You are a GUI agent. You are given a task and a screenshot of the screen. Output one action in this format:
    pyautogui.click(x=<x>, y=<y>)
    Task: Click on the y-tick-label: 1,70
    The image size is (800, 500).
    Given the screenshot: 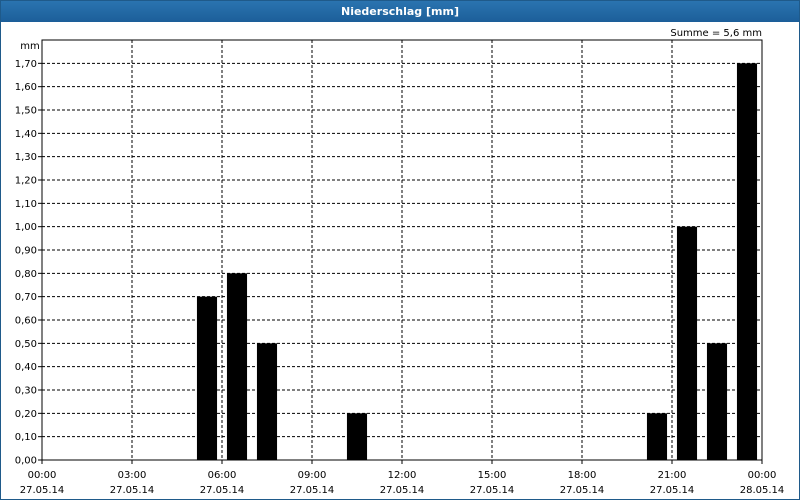 What is the action you would take?
    pyautogui.click(x=26, y=64)
    